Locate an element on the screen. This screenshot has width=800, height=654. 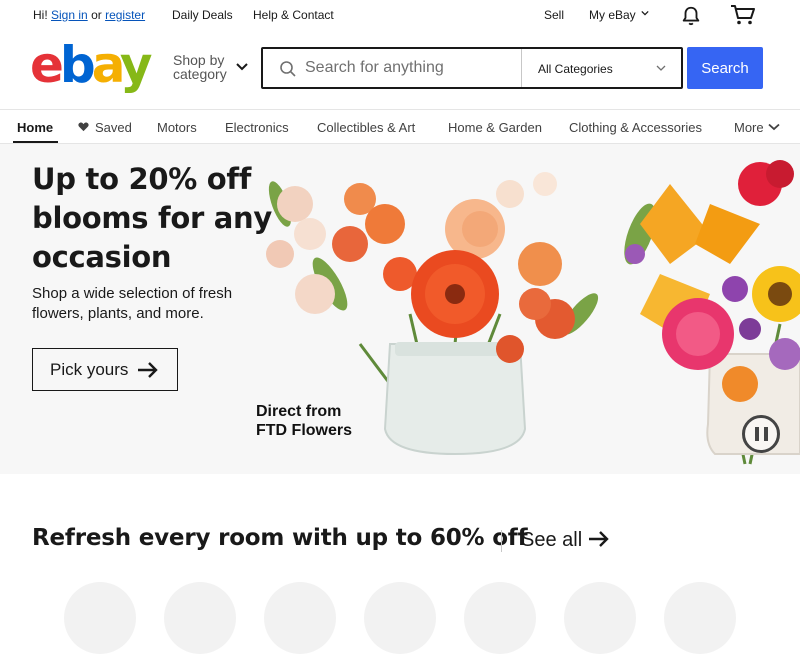
active-tab-indicator is located at coordinates (35, 142).